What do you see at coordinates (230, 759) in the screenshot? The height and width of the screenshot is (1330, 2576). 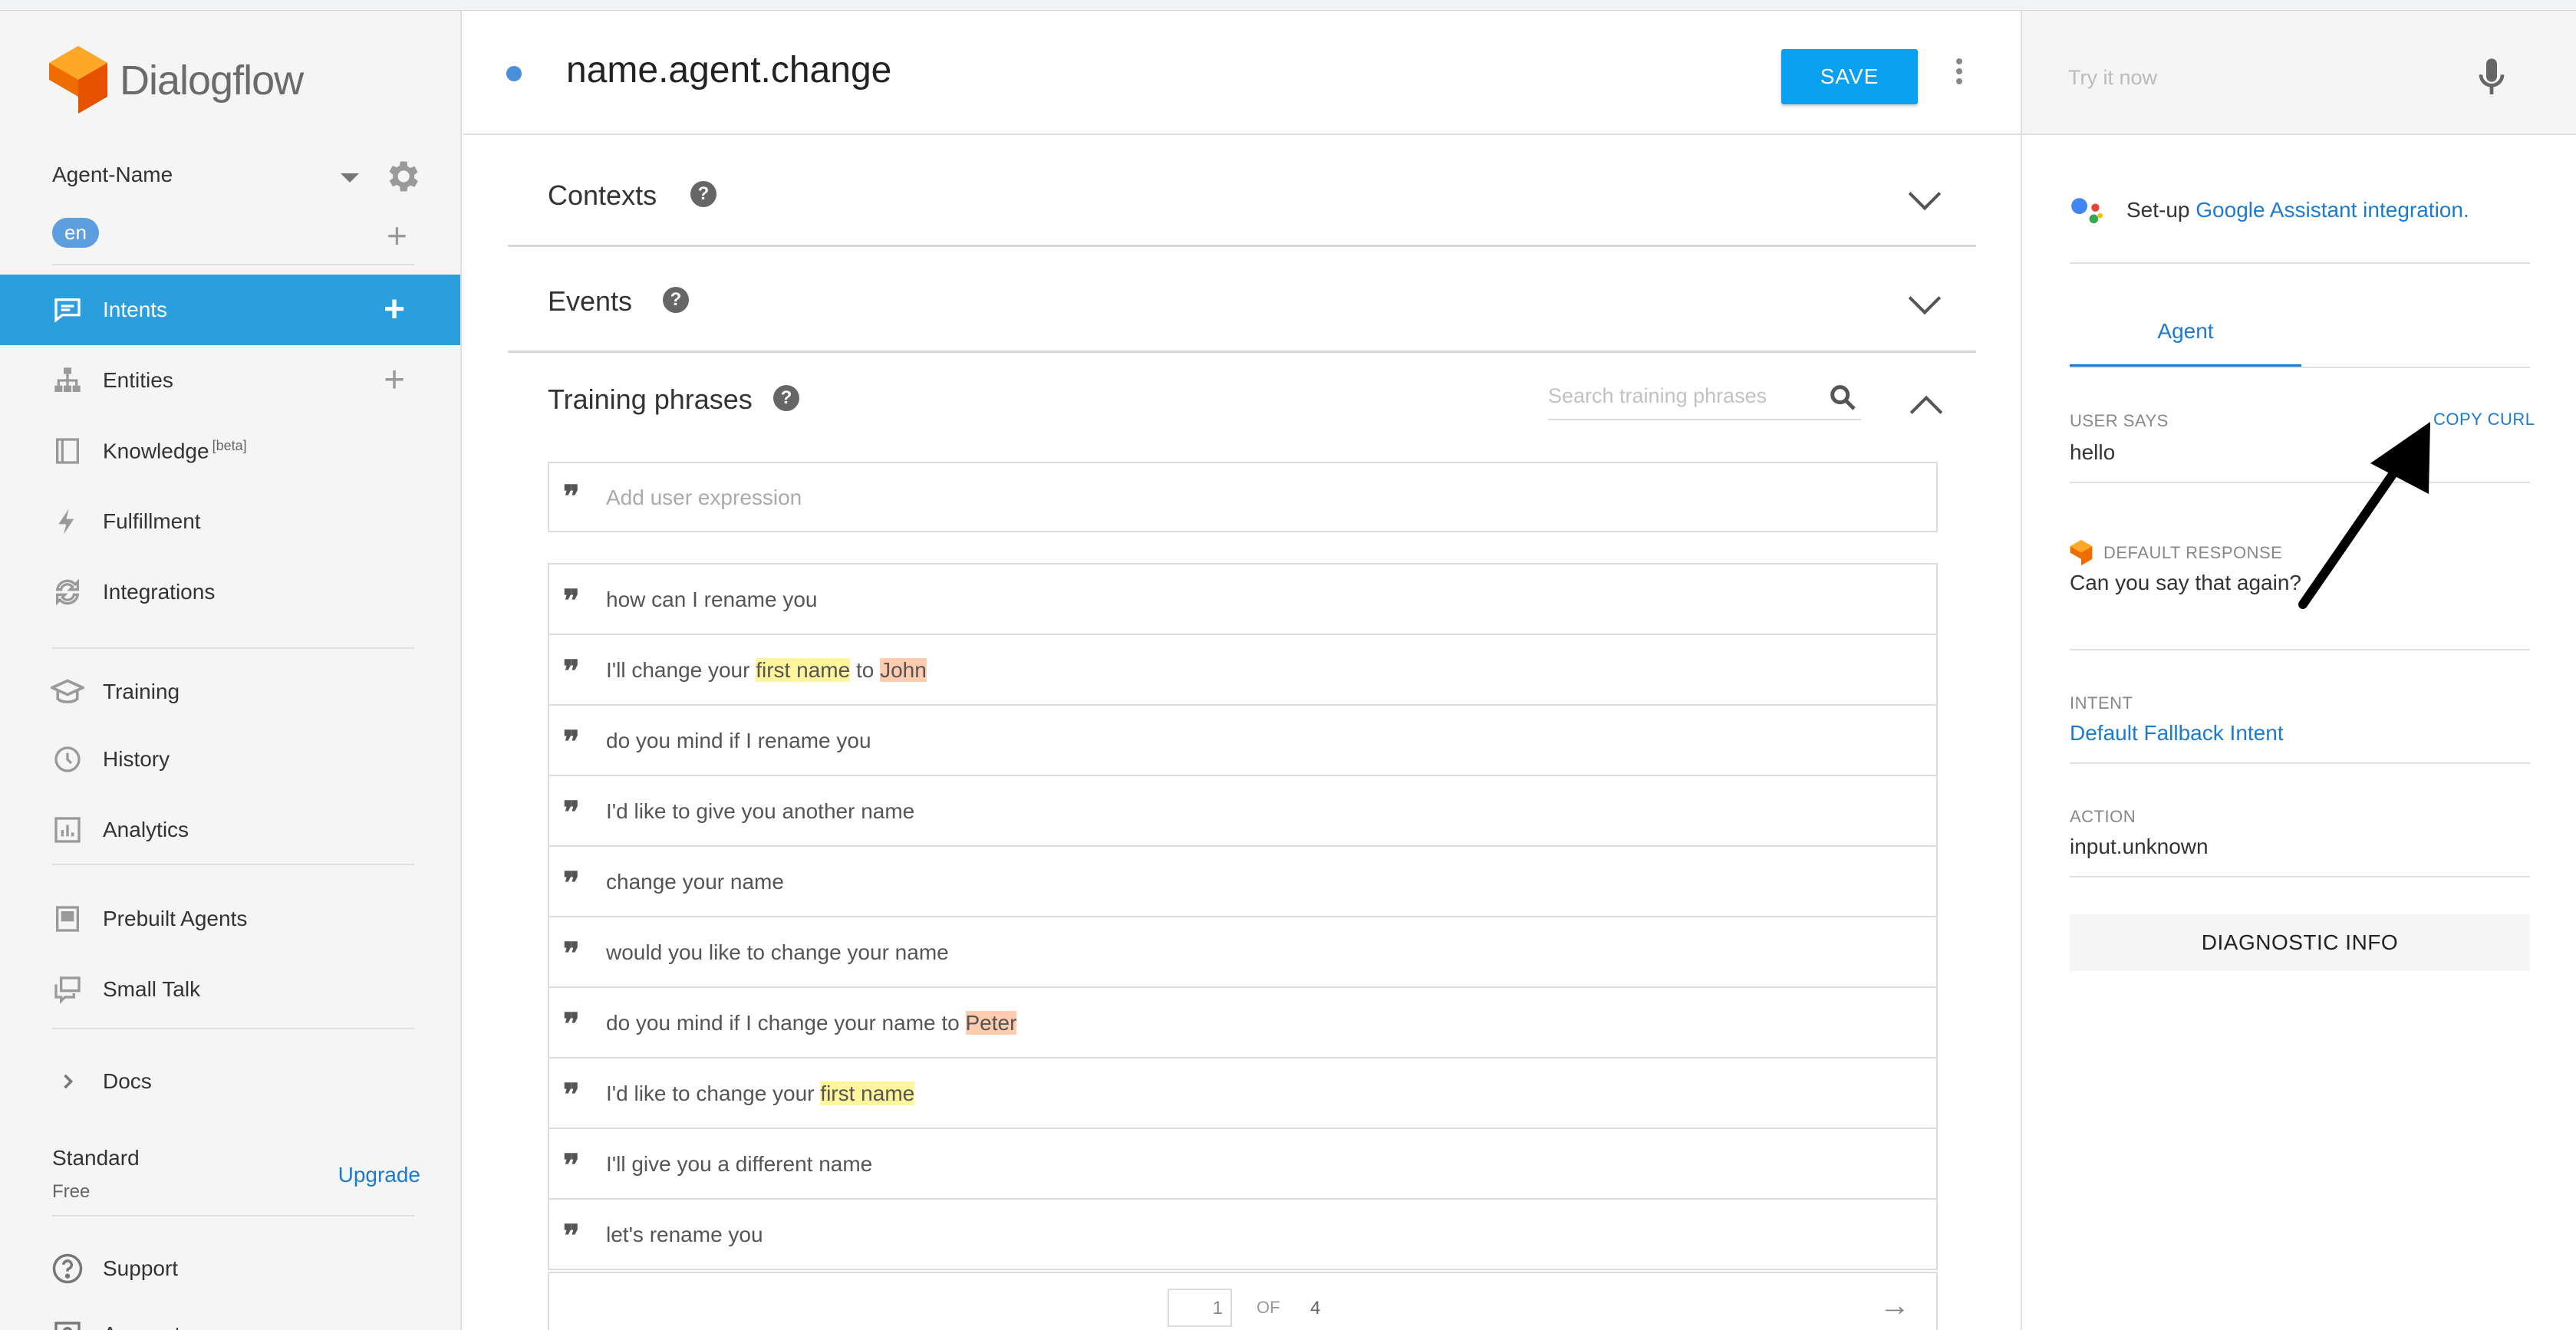 I see `sidebar-item-history: History` at bounding box center [230, 759].